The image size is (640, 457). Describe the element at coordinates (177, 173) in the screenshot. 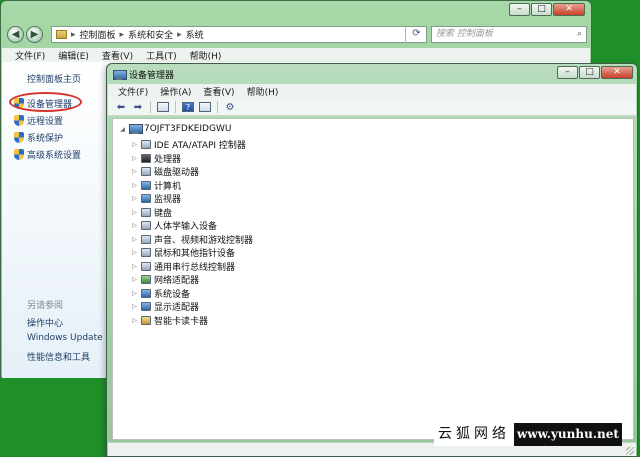

I see `tree-node-label: 磁盘驱动器` at that location.